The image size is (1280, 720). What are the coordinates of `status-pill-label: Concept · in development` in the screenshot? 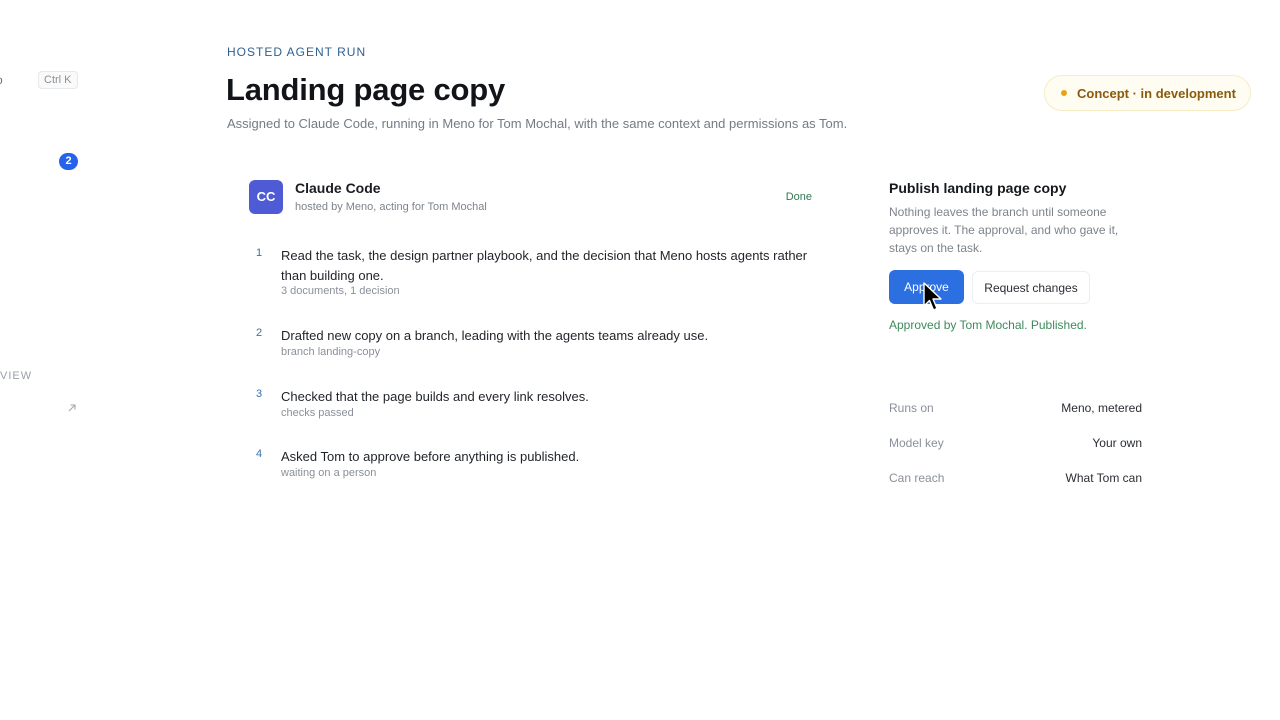 It's located at (1156, 93).